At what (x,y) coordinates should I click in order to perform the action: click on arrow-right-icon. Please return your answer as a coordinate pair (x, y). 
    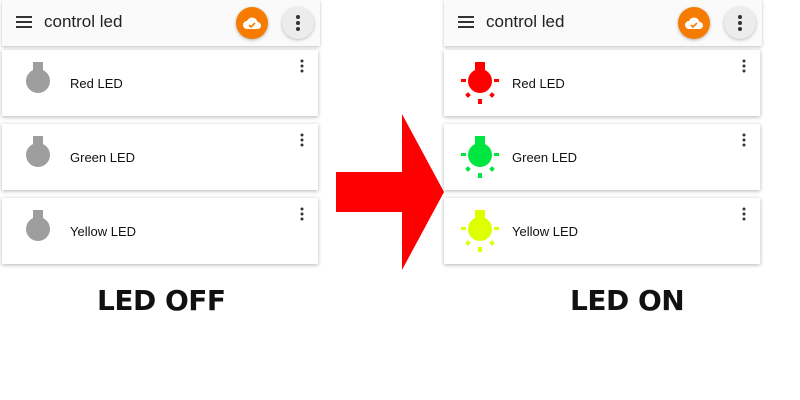
    Looking at the image, I should click on (390, 192).